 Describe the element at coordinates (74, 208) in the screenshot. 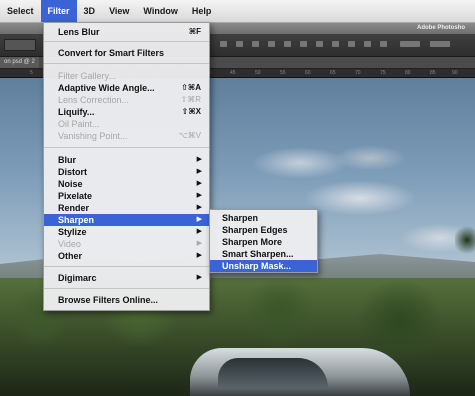

I see `menu-item-label: Render` at that location.